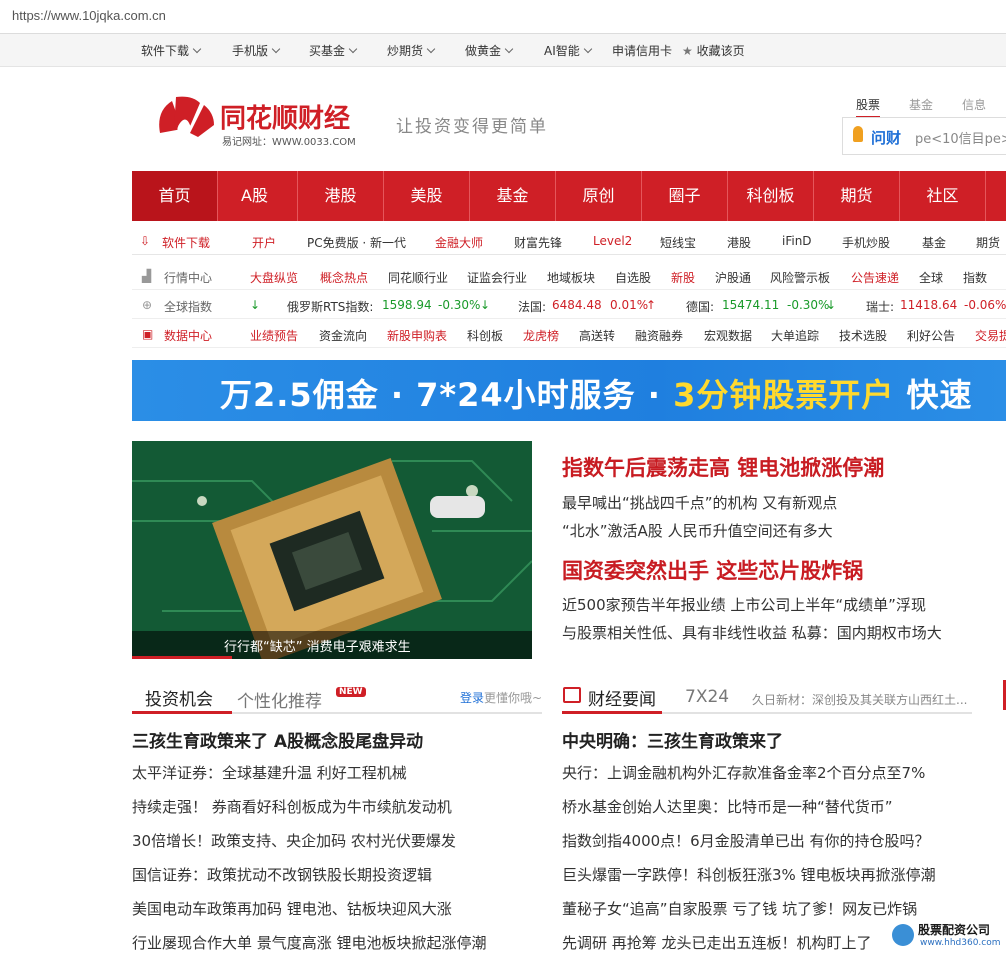 The height and width of the screenshot is (957, 1006). Describe the element at coordinates (727, 806) in the screenshot. I see `list-item: 桥水基金创始人达里奥：比特币是一种“替代货币”` at that location.